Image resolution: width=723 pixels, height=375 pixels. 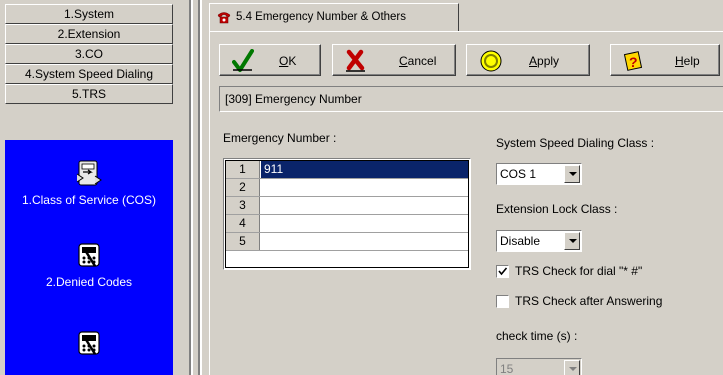 I want to click on pane-splitter, so click(x=191, y=187).